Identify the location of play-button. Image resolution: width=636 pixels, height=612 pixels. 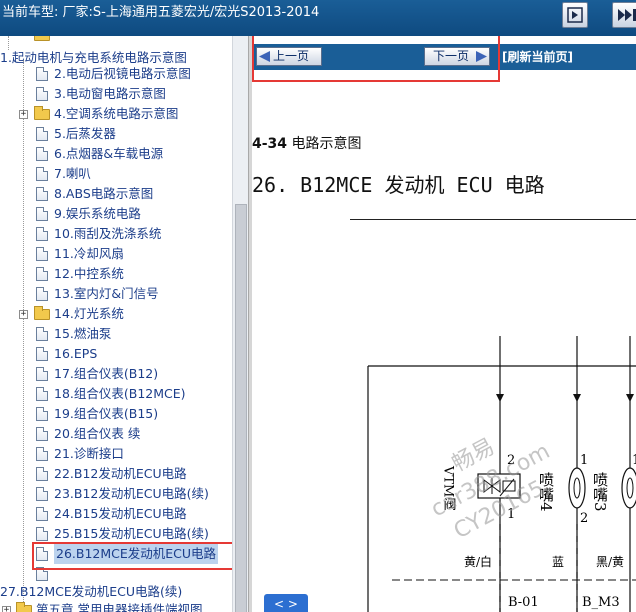
(575, 15).